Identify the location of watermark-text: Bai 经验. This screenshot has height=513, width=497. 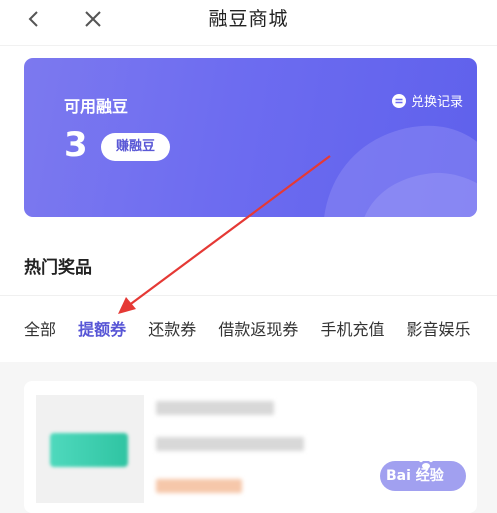
(415, 476).